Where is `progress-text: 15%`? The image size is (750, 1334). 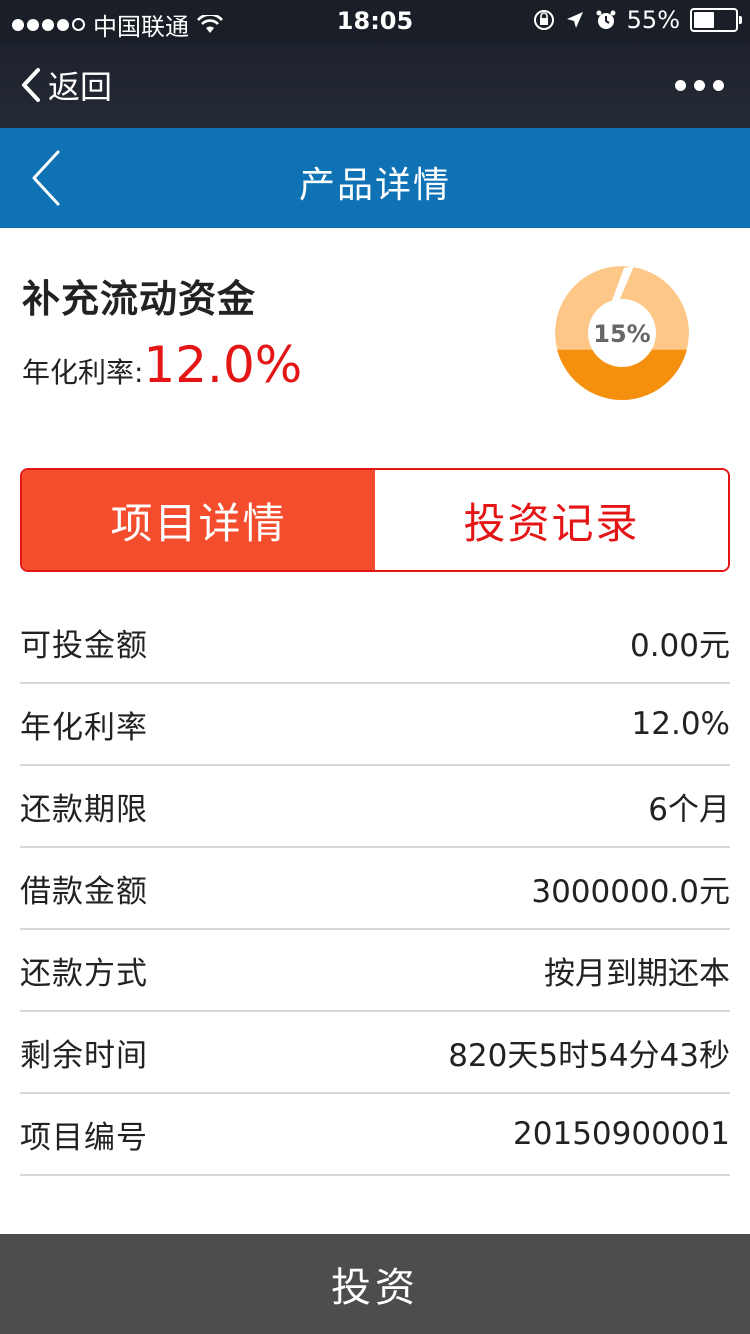
progress-text: 15% is located at coordinates (621, 334).